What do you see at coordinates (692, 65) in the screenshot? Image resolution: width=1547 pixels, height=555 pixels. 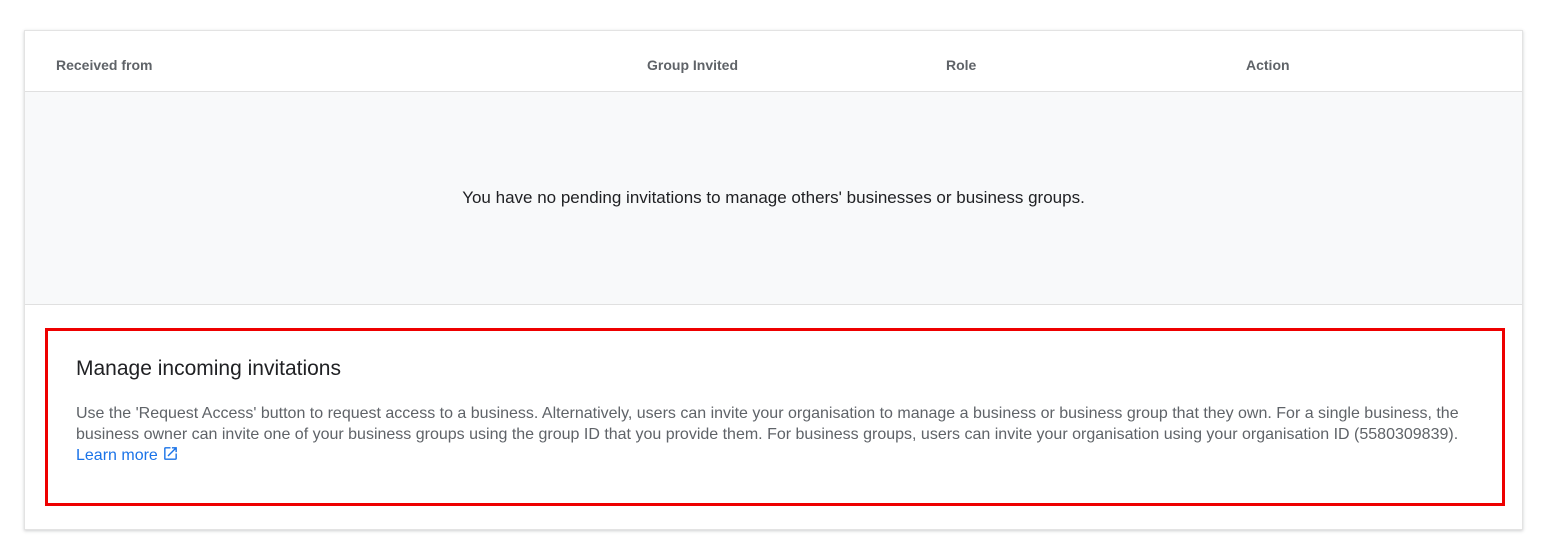 I see `column-header-group-invited: Group Invited` at bounding box center [692, 65].